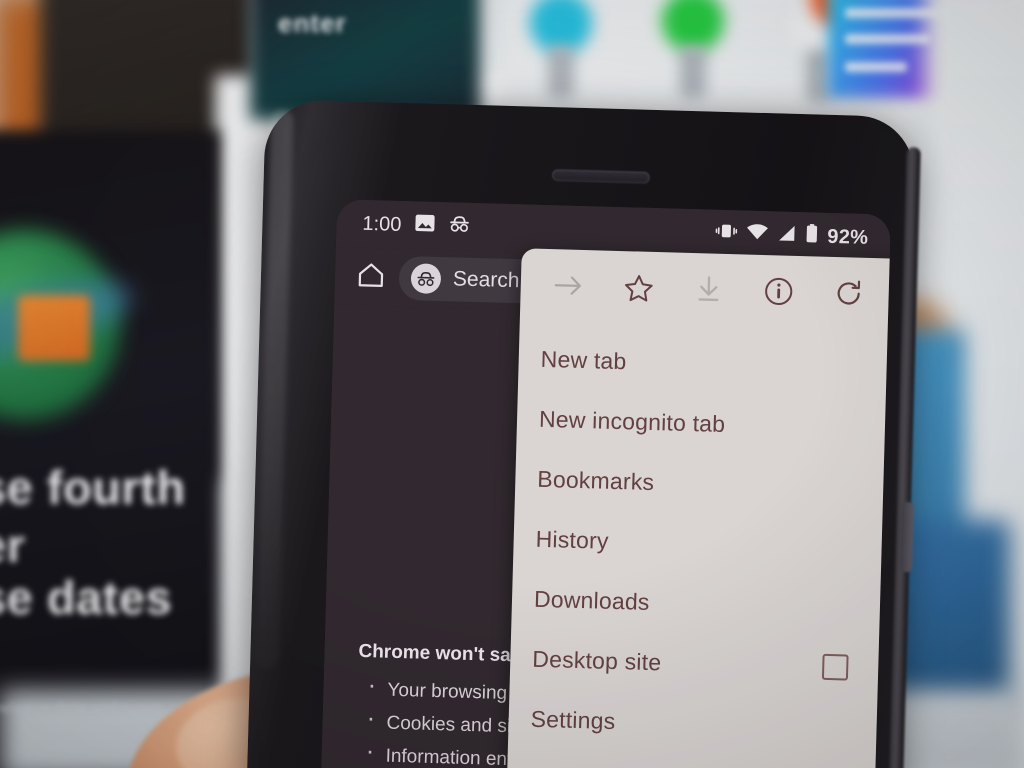 The image size is (1024, 768). Describe the element at coordinates (703, 483) in the screenshot. I see `menu-item-bookmarks: Bookmarks` at that location.